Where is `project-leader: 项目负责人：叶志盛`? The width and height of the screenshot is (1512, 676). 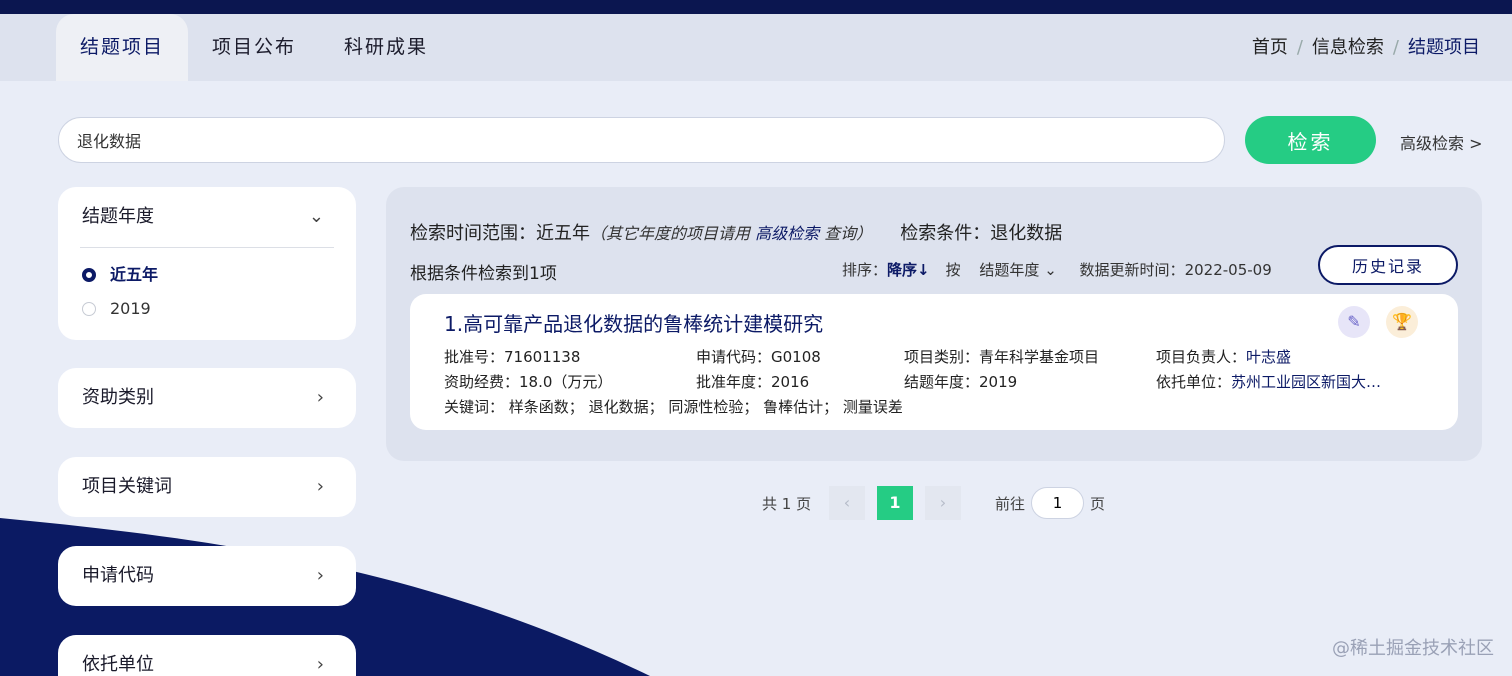 project-leader: 项目负责人：叶志盛 is located at coordinates (1224, 357).